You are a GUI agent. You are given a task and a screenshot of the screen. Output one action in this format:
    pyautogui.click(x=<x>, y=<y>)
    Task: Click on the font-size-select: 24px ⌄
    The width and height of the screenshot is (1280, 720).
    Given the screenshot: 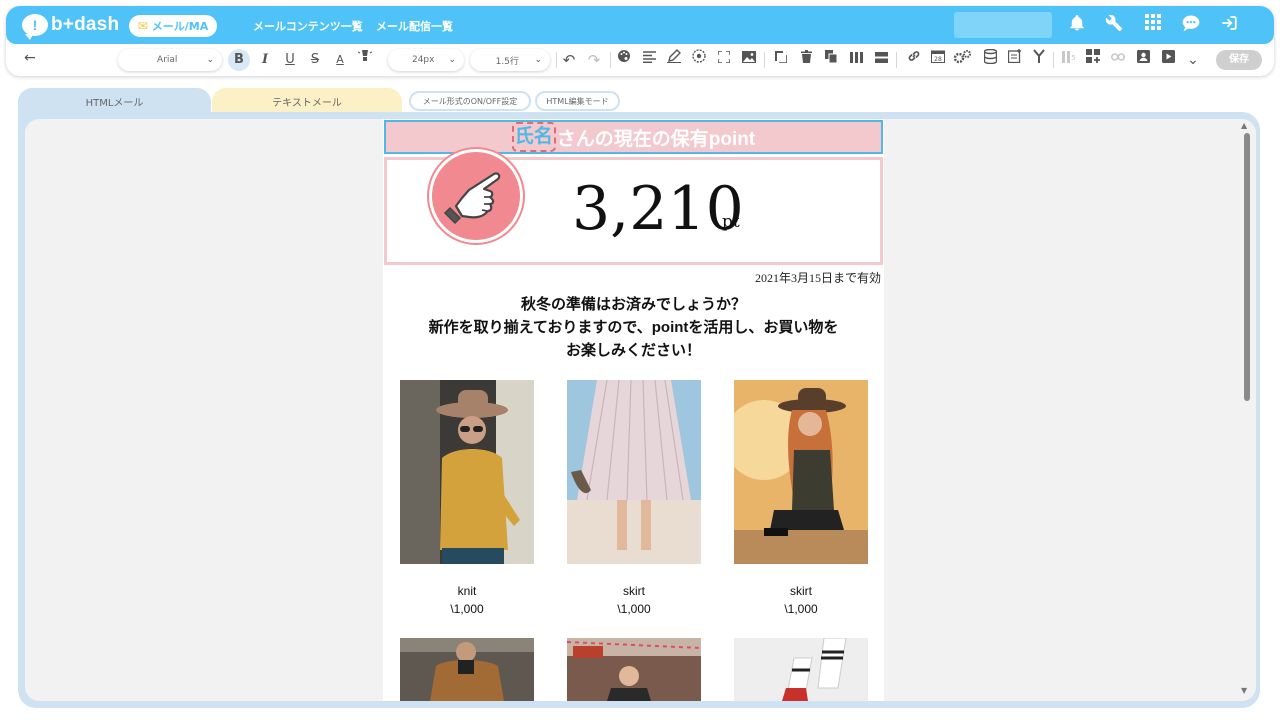 What is the action you would take?
    pyautogui.click(x=426, y=60)
    